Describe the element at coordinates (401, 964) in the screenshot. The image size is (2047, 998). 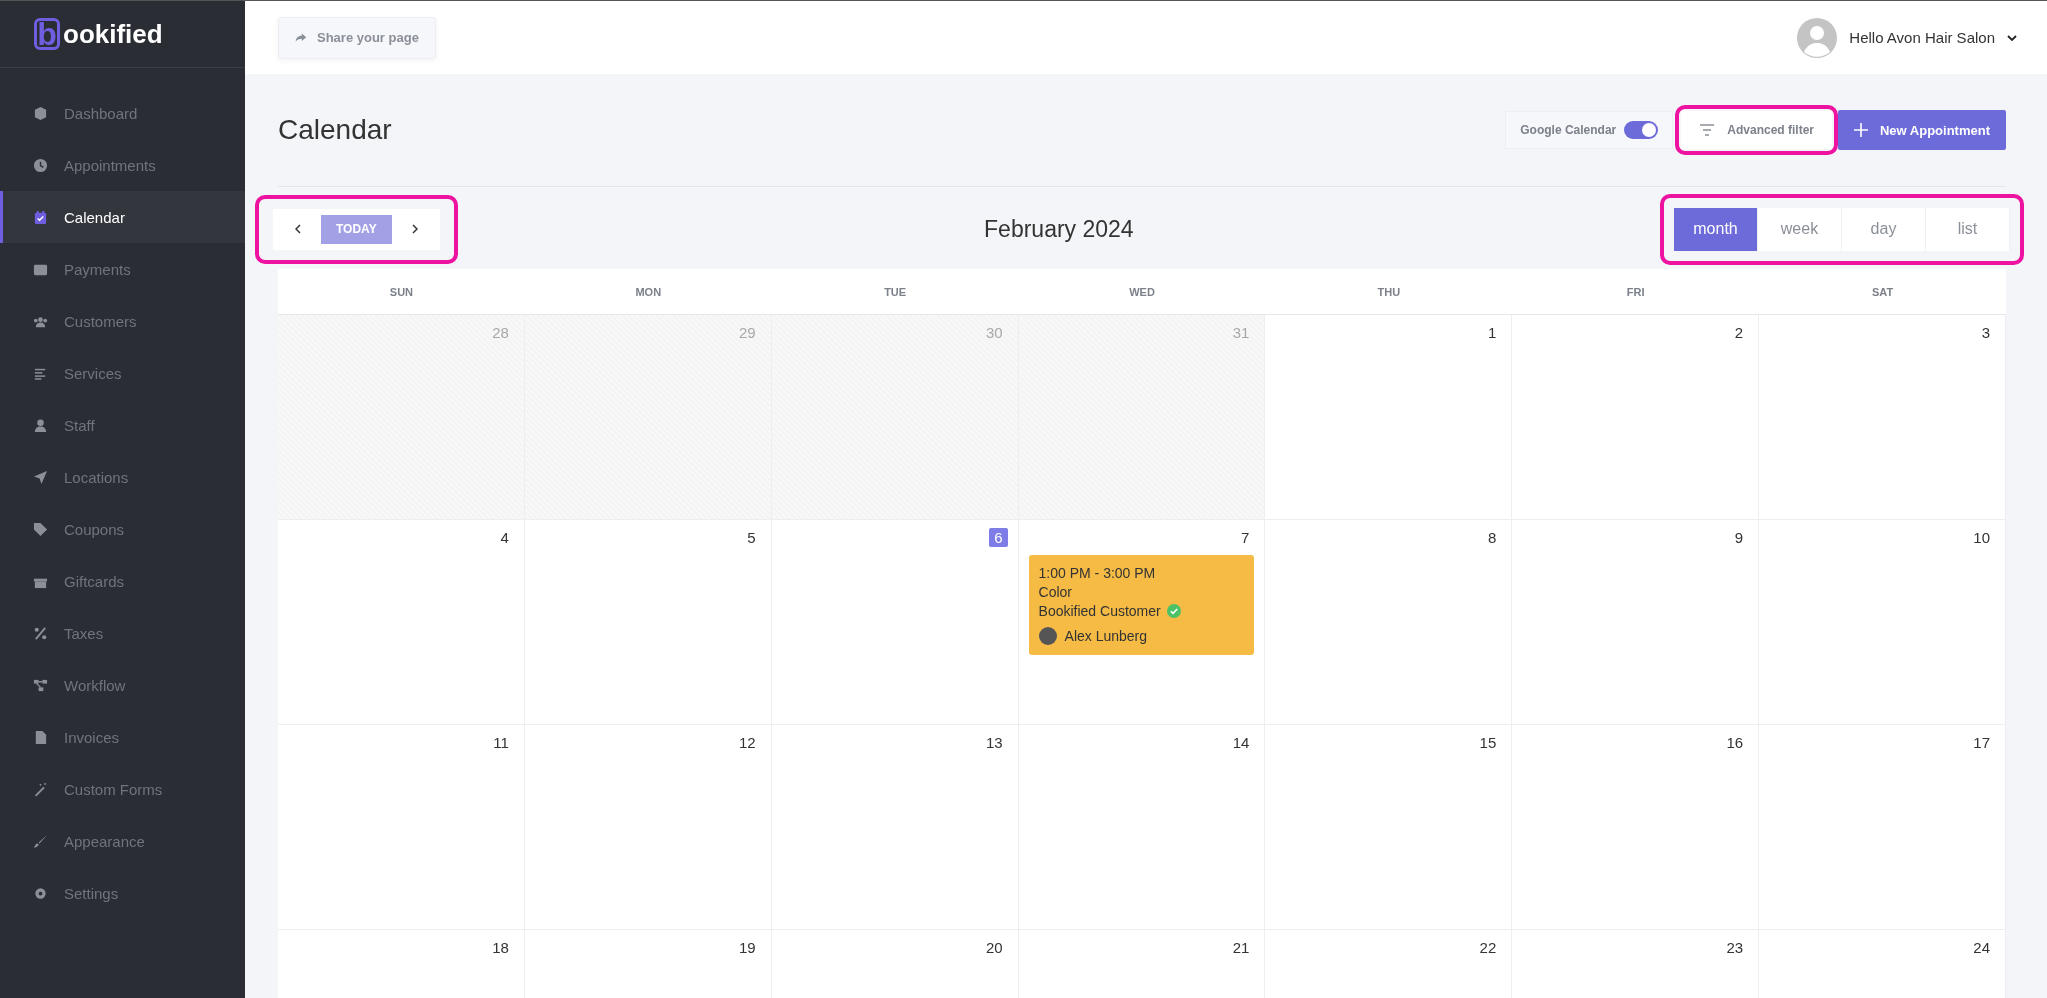
I see `day-cell: 18` at that location.